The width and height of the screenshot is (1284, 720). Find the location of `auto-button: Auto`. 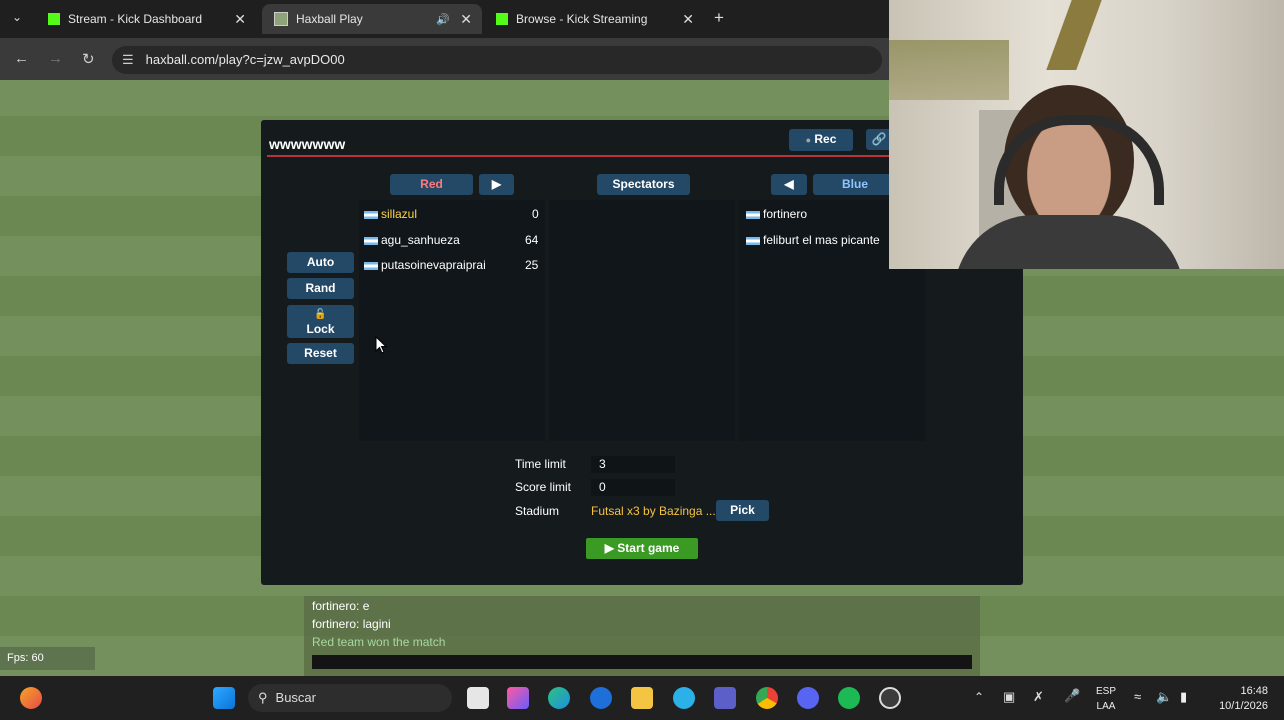

auto-button: Auto is located at coordinates (320, 262).